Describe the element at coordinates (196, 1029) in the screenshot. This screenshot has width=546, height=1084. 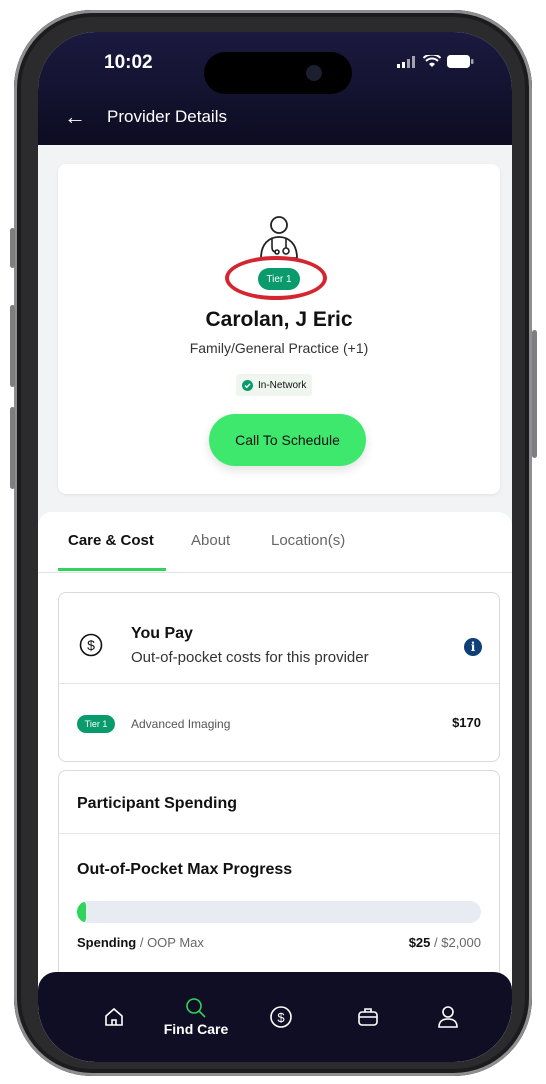
I see `nav-find-care-label: Find Care` at that location.